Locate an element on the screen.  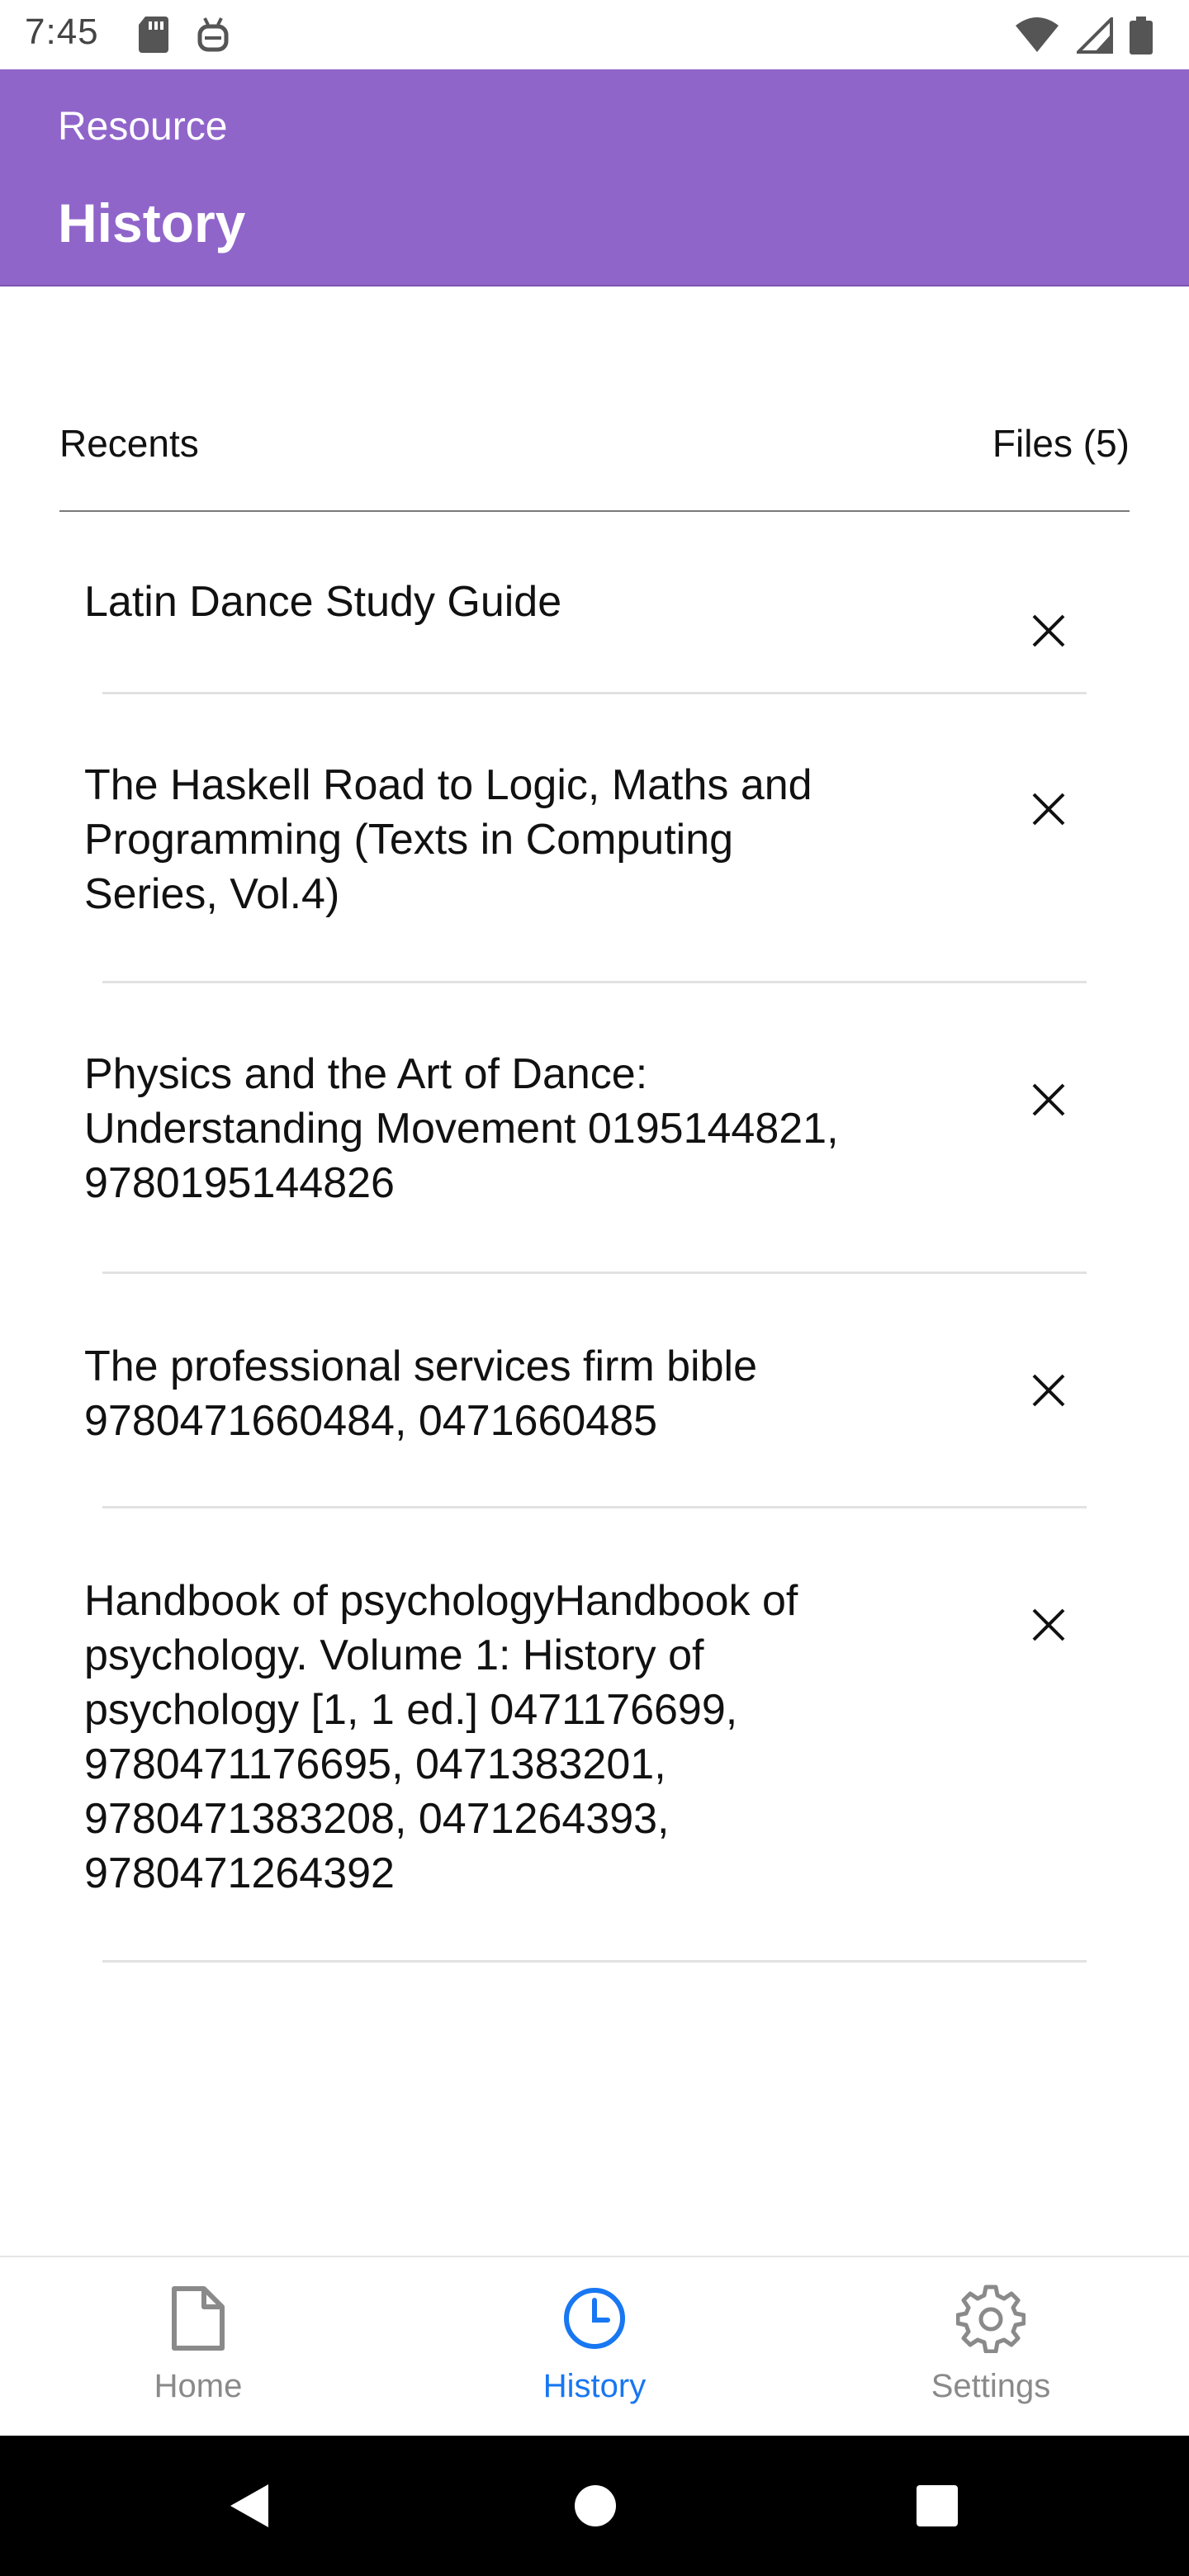
files-count: Files (5) is located at coordinates (1061, 443).